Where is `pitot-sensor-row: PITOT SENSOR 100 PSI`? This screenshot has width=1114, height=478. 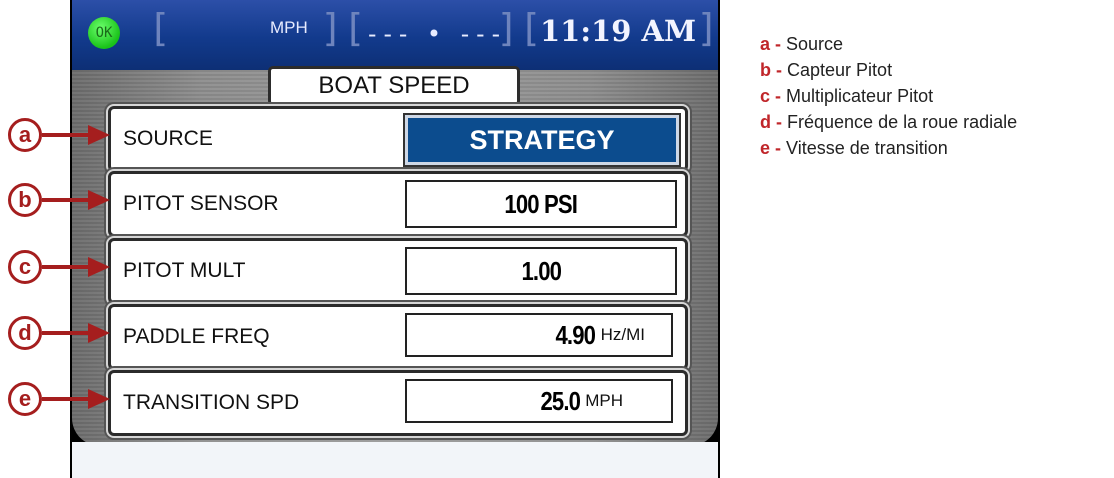 pitot-sensor-row: PITOT SENSOR 100 PSI is located at coordinates (398, 204).